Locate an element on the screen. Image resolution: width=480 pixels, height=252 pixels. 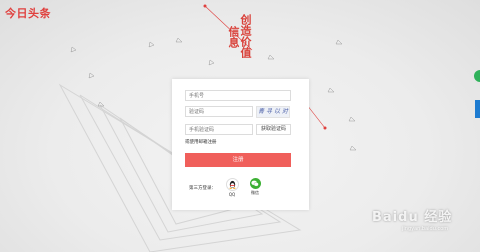
baidu-watermark-url: jingyan.baidu.com is located at coordinates (425, 229).